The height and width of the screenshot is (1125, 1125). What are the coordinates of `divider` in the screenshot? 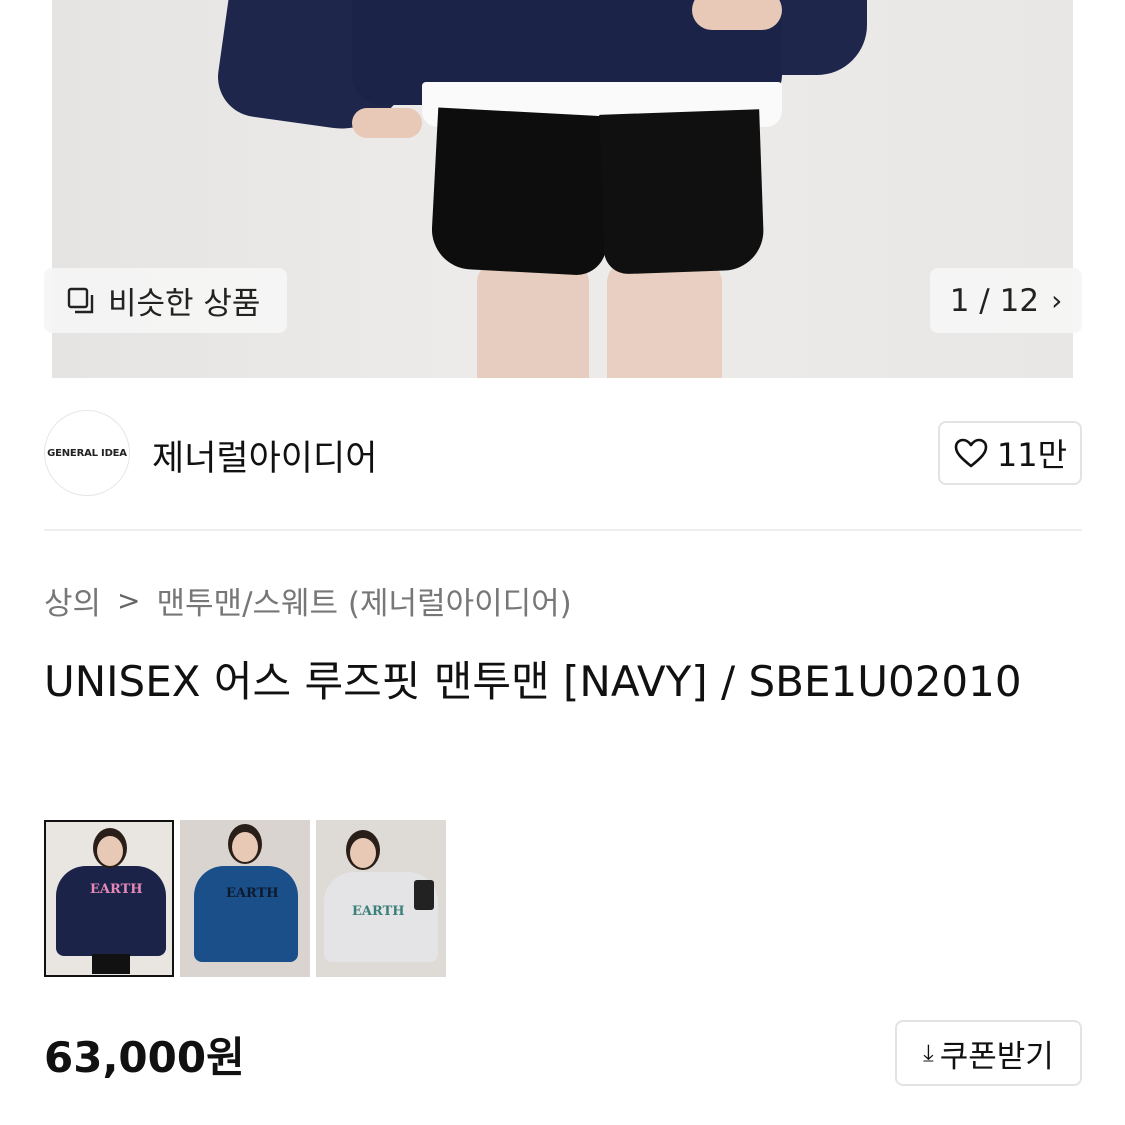 It's located at (563, 530).